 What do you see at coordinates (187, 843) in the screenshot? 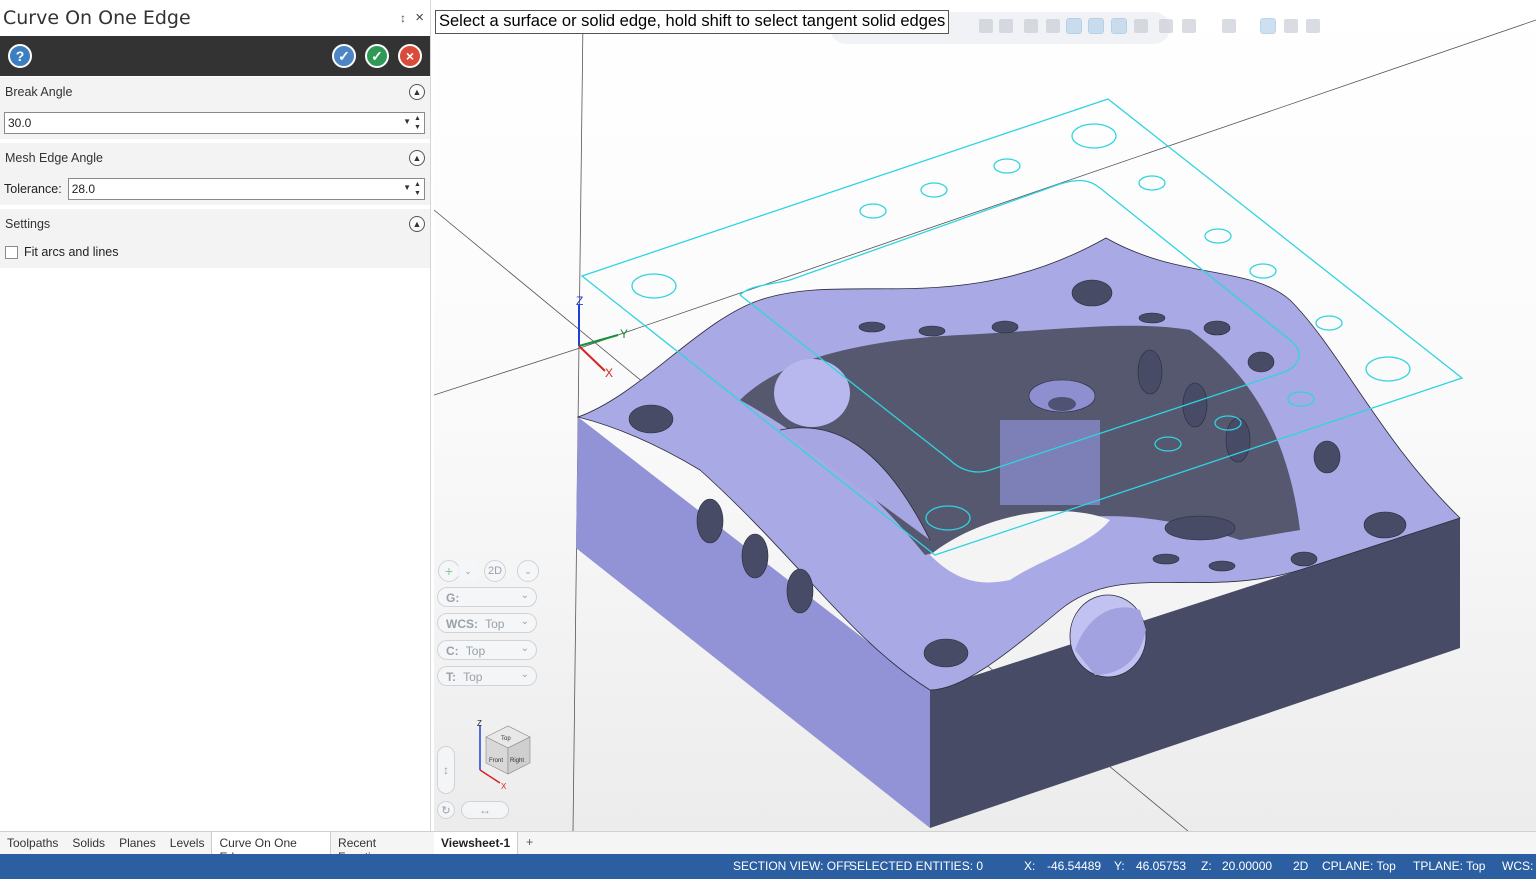
I see `tab-levels: Levels` at bounding box center [187, 843].